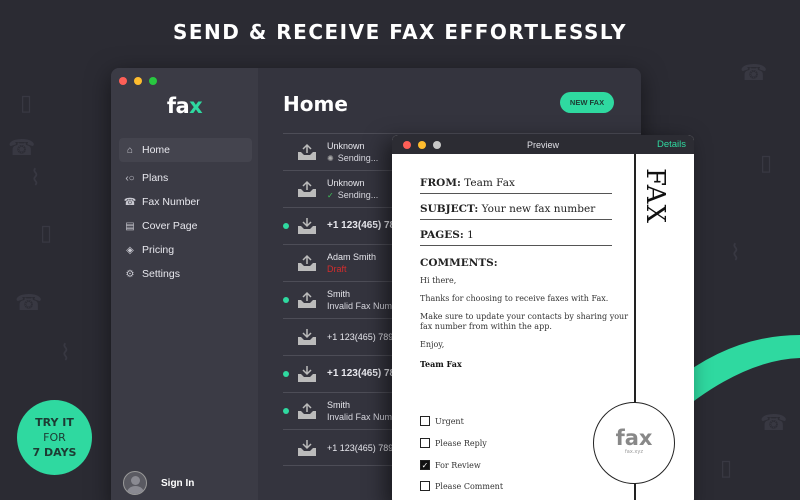  Describe the element at coordinates (441, 364) in the screenshot. I see `signature: Team Fax` at that location.